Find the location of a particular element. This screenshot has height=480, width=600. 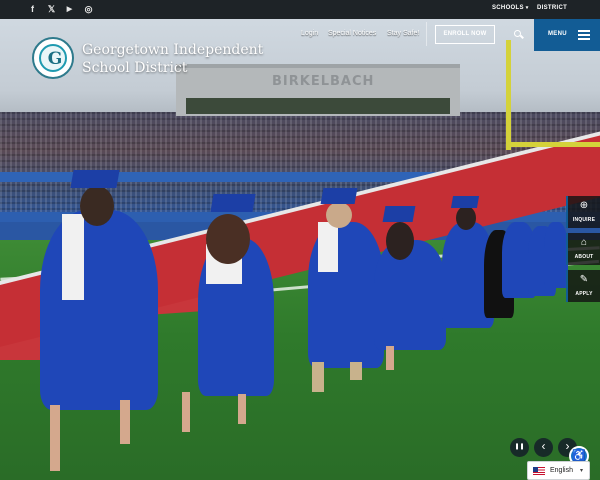

special-notices-link: Special Notices is located at coordinates (352, 33).